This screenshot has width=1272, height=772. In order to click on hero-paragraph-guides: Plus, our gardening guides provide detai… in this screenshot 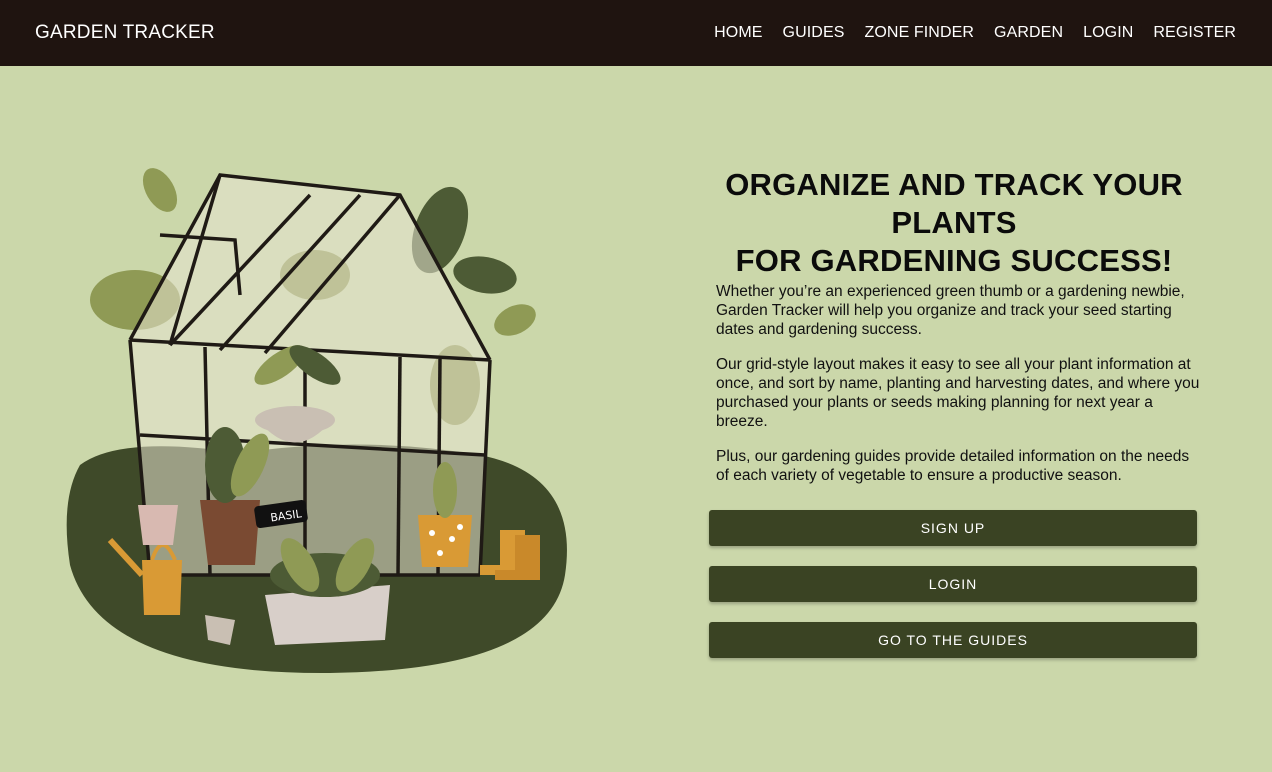, I will do `click(953, 466)`.